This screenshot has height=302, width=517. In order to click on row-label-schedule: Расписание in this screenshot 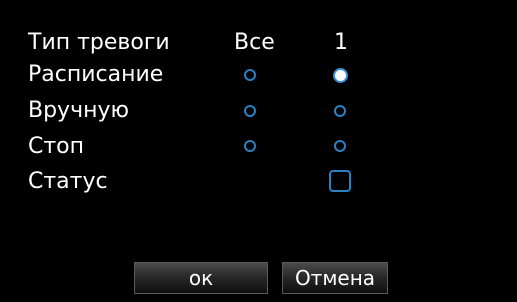, I will do `click(96, 74)`.